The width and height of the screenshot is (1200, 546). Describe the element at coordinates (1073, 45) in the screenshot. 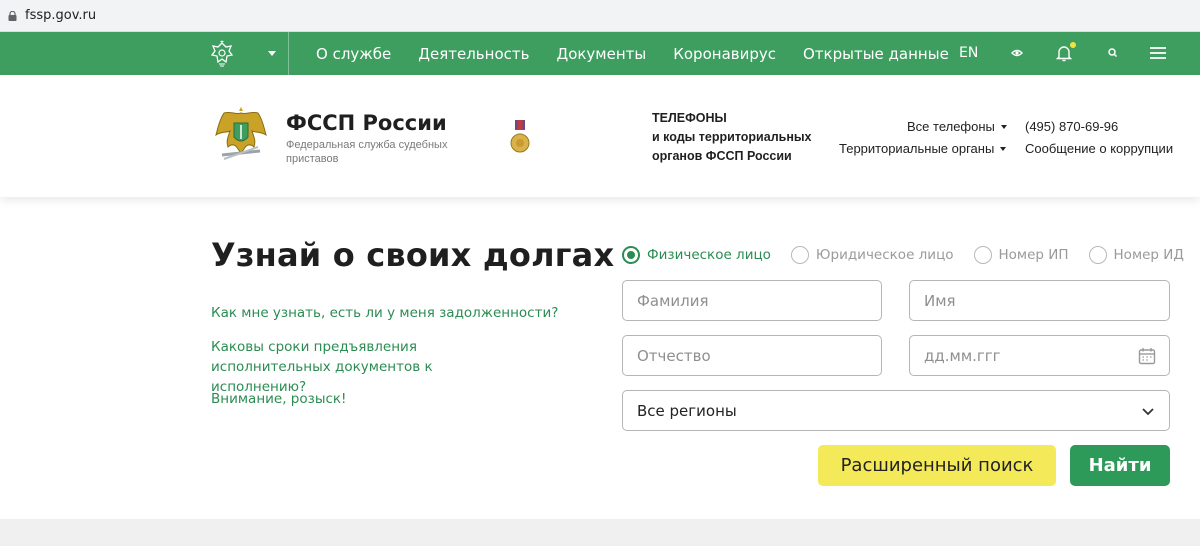

I see `notification-dot` at that location.